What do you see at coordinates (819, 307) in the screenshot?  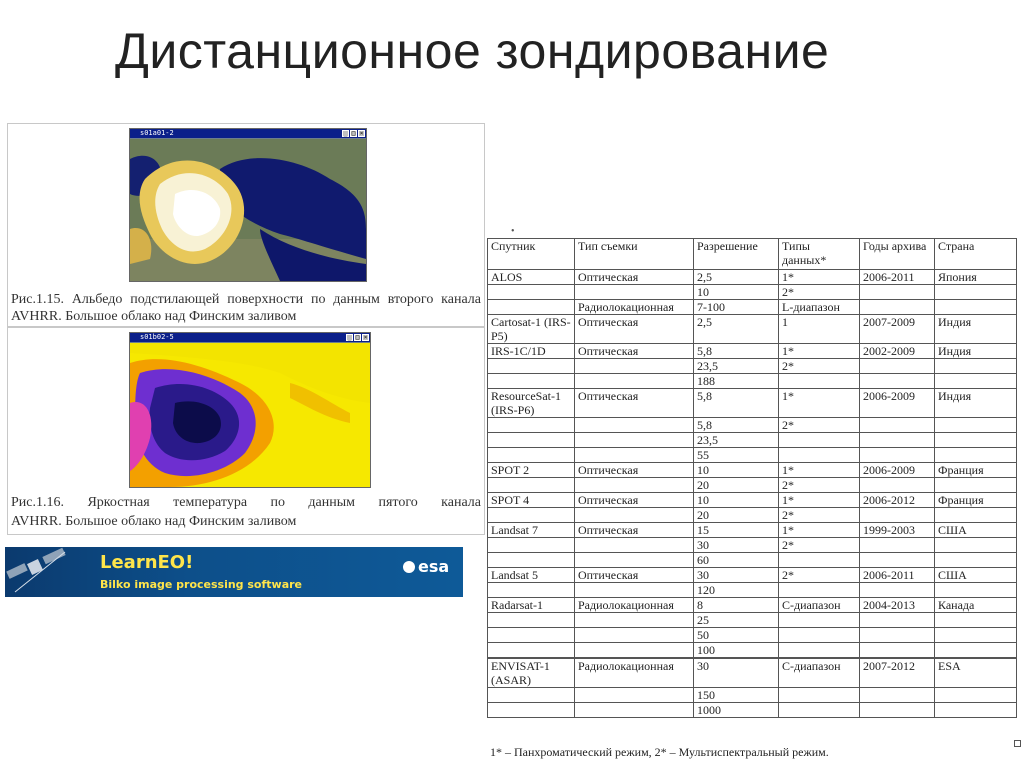 I see `table-cell-dtype: L-диапазон` at bounding box center [819, 307].